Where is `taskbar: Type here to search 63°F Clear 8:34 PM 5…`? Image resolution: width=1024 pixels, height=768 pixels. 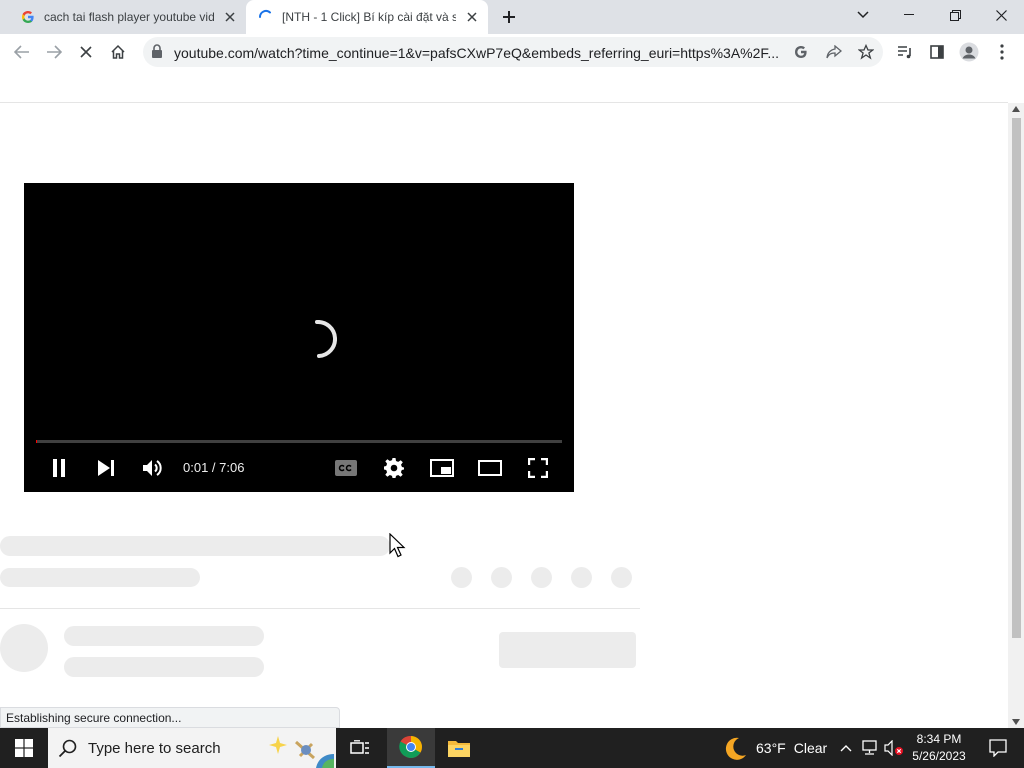
taskbar: Type here to search 63°F Clear 8:34 PM 5… is located at coordinates (512, 748).